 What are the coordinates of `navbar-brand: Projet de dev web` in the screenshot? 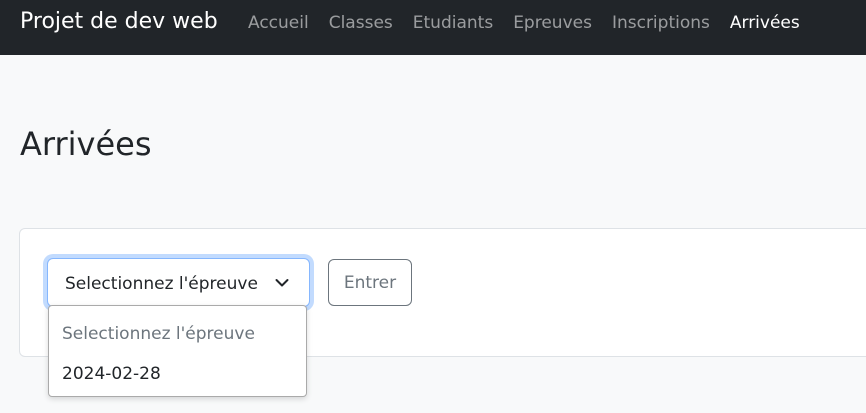 It's located at (119, 22).